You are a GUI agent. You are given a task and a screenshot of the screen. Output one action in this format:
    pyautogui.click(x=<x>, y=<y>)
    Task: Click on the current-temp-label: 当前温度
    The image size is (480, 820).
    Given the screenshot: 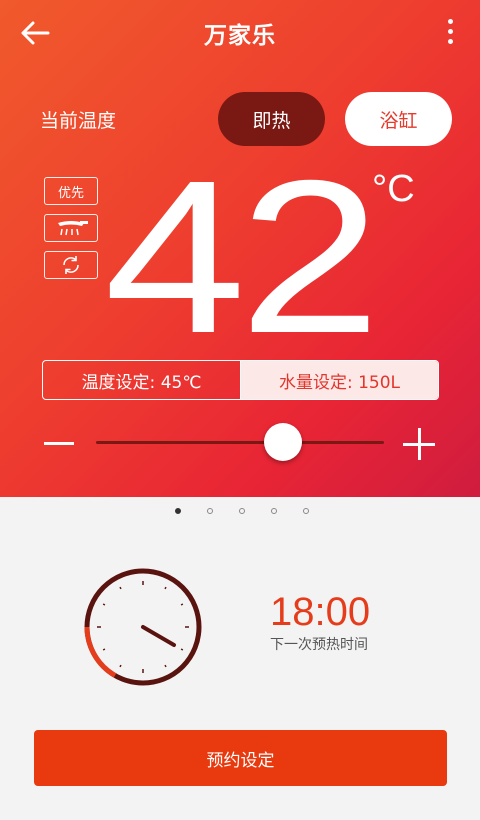 What is the action you would take?
    pyautogui.click(x=78, y=121)
    